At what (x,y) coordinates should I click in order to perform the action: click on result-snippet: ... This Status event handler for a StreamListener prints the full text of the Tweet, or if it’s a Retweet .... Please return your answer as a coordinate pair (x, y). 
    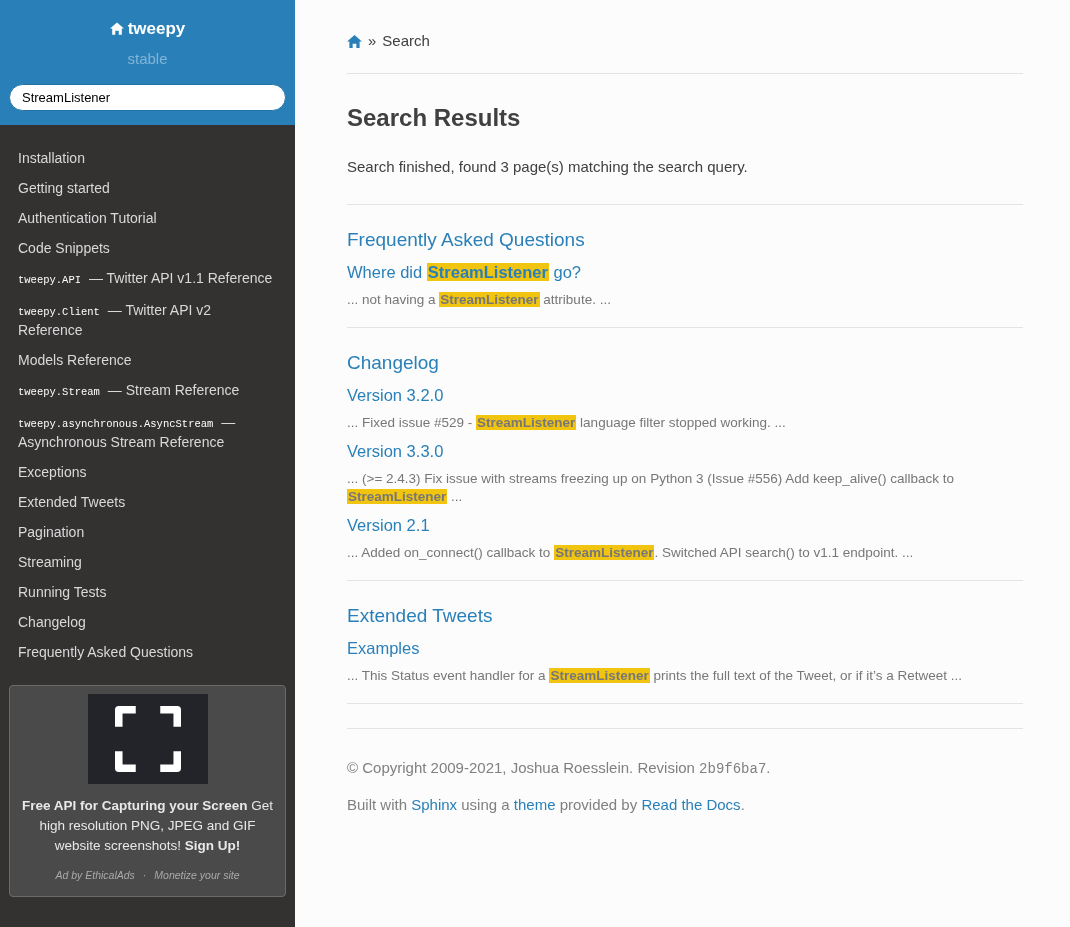
    Looking at the image, I should click on (655, 676).